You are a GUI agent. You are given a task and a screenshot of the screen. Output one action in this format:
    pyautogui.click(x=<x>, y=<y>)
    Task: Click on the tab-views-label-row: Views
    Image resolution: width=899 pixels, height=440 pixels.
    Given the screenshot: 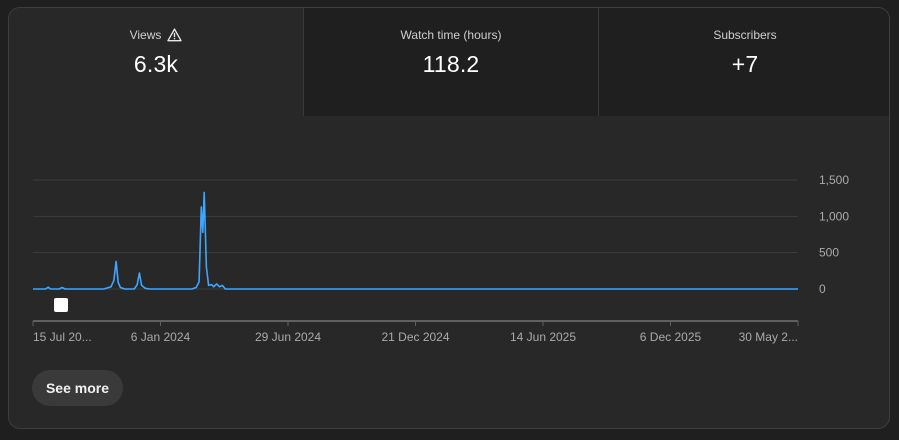 What is the action you would take?
    pyautogui.click(x=156, y=35)
    